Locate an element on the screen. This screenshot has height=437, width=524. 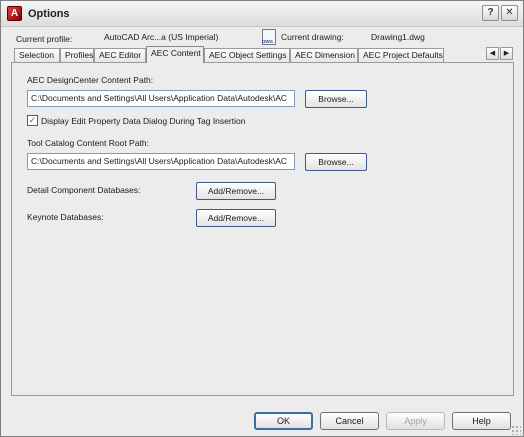
current-profile-value: AutoCAD Arc...a (US Imperial) is located at coordinates (161, 37).